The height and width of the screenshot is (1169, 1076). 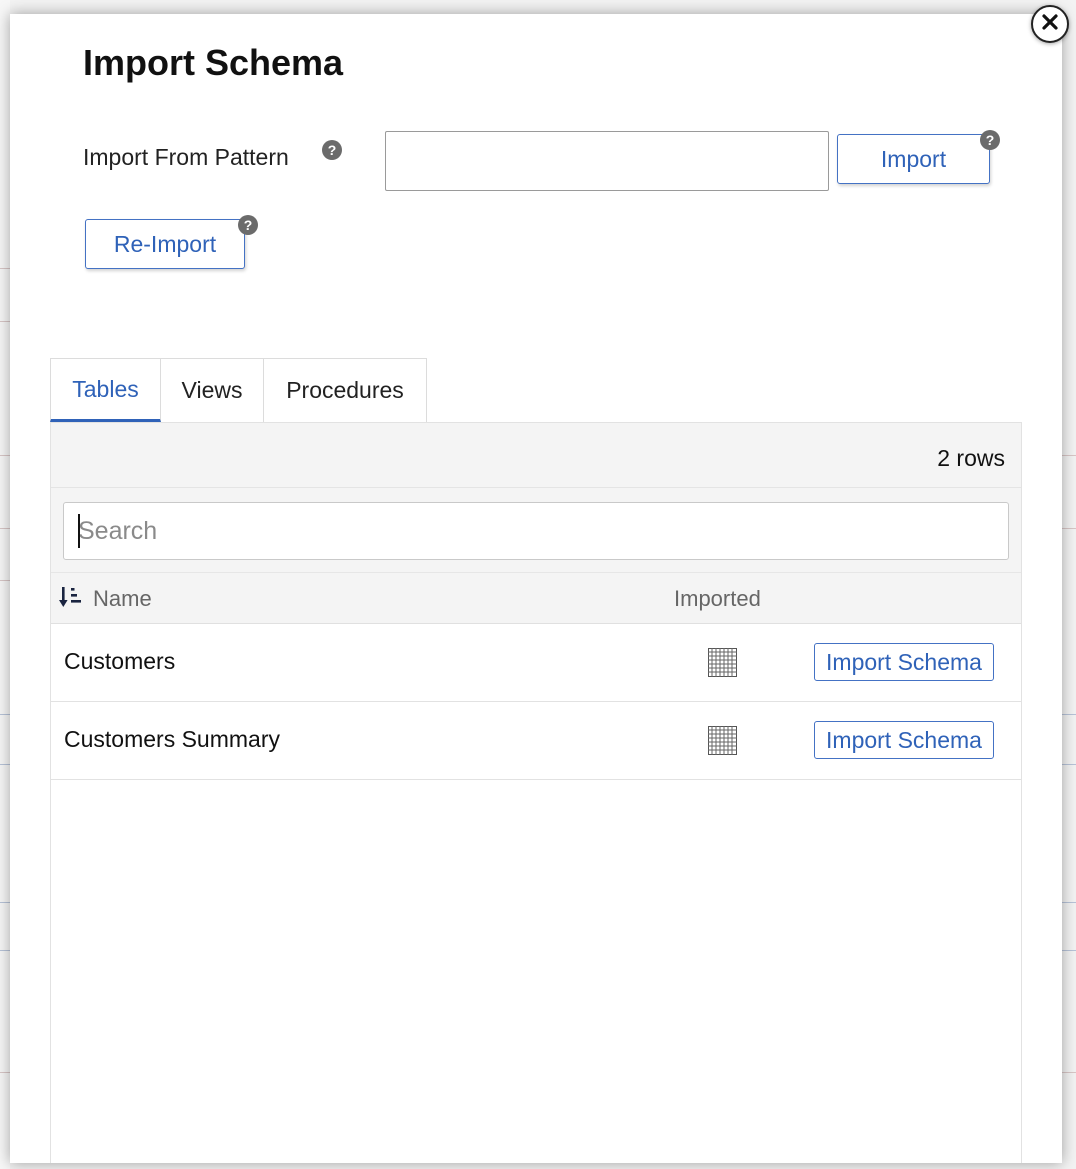 I want to click on table-header: Name Imported, so click(x=536, y=598).